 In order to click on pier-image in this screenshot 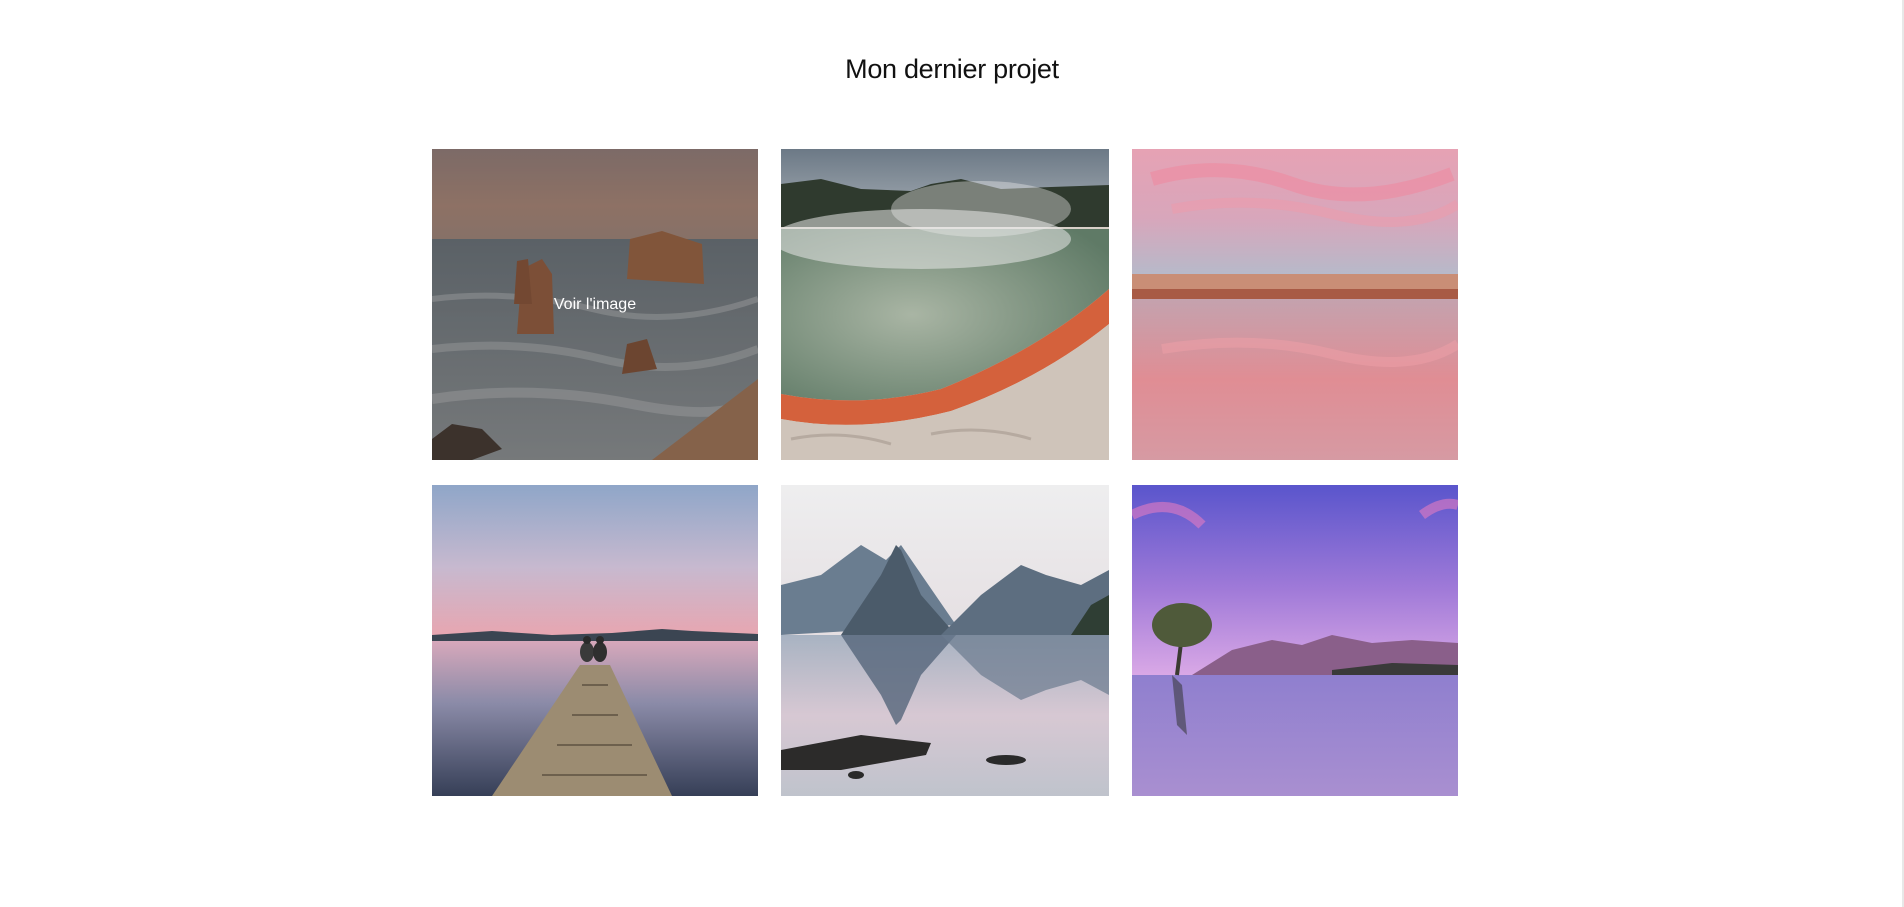, I will do `click(595, 640)`.